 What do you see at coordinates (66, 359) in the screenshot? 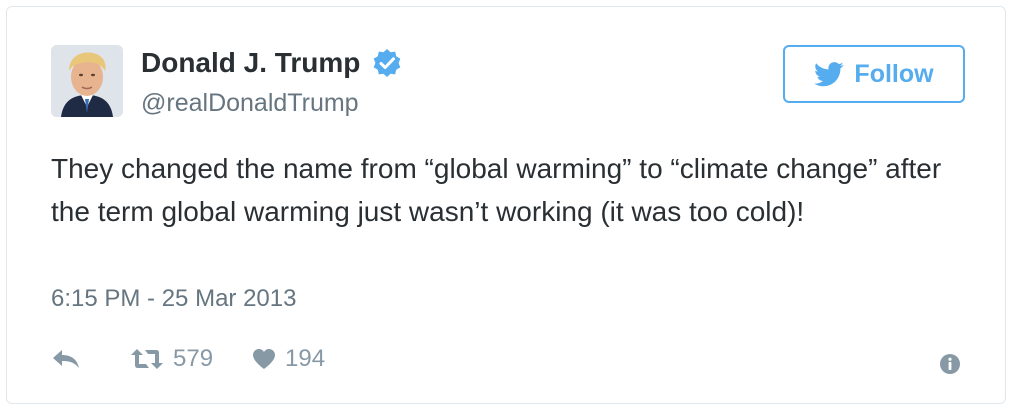
I see `reply-icon` at bounding box center [66, 359].